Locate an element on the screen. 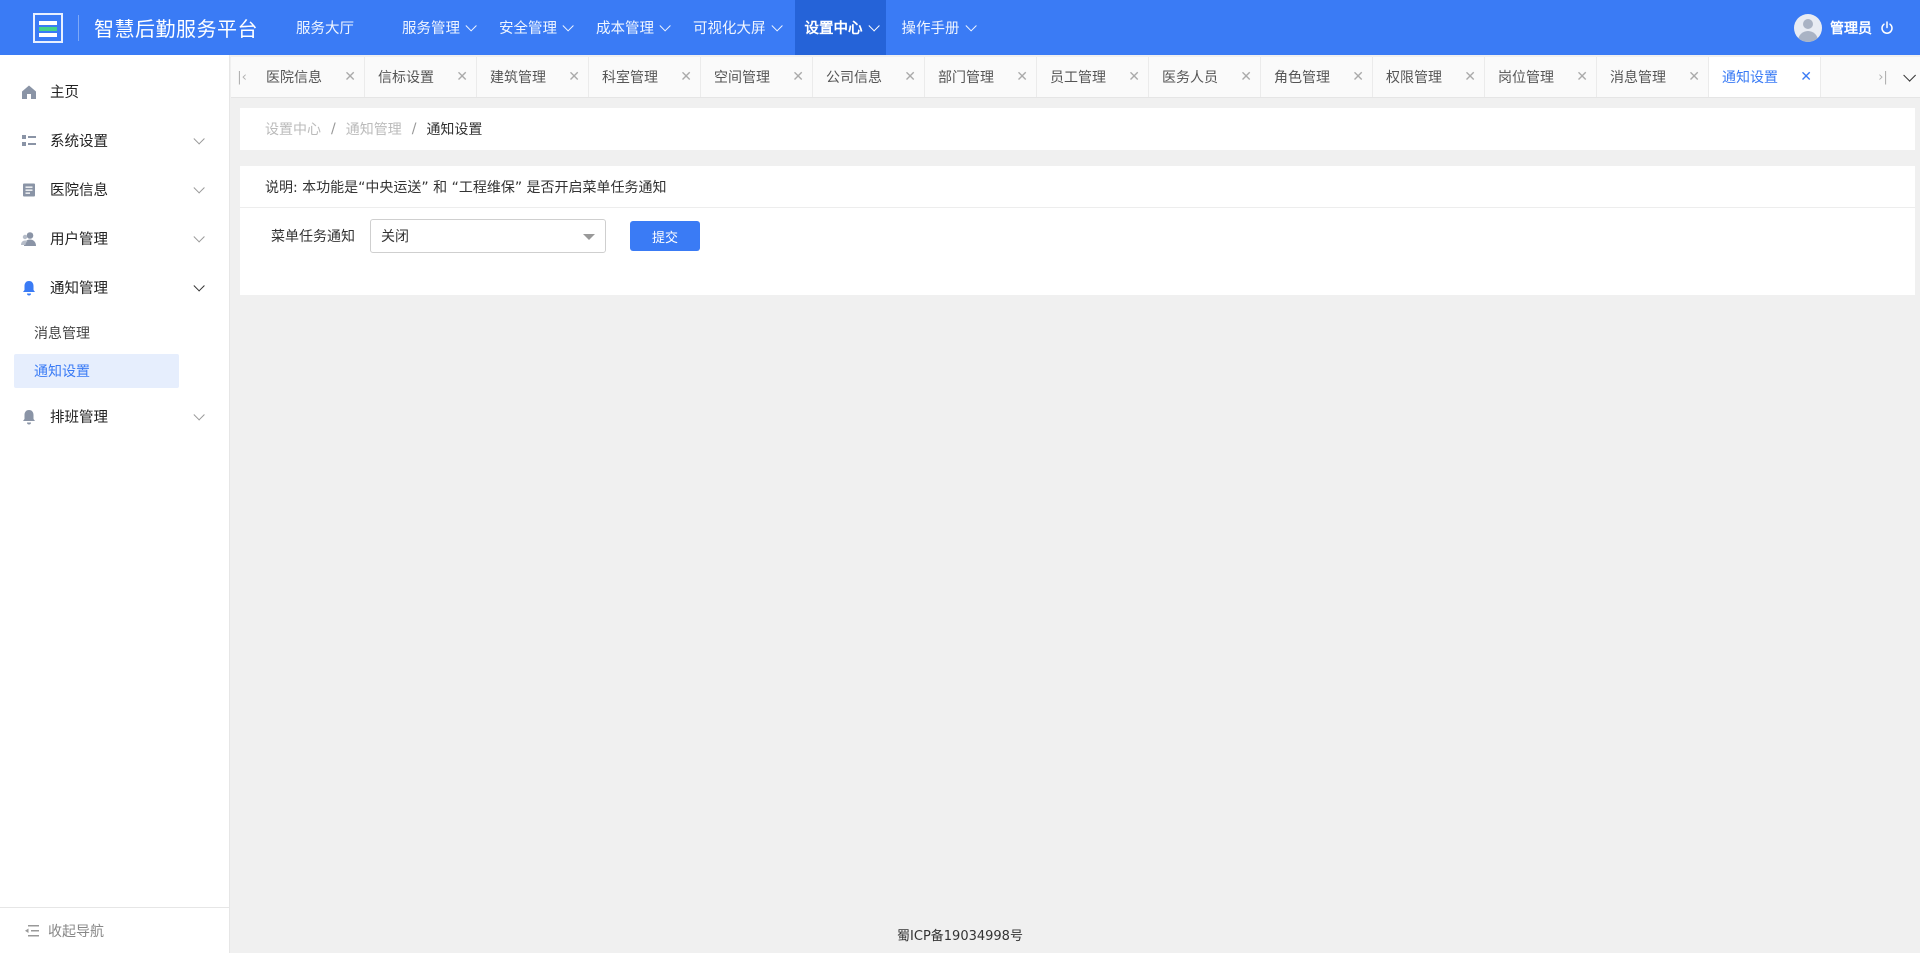 The image size is (1920, 953). topnav-service-hall: 服务大厅 is located at coordinates (325, 27).